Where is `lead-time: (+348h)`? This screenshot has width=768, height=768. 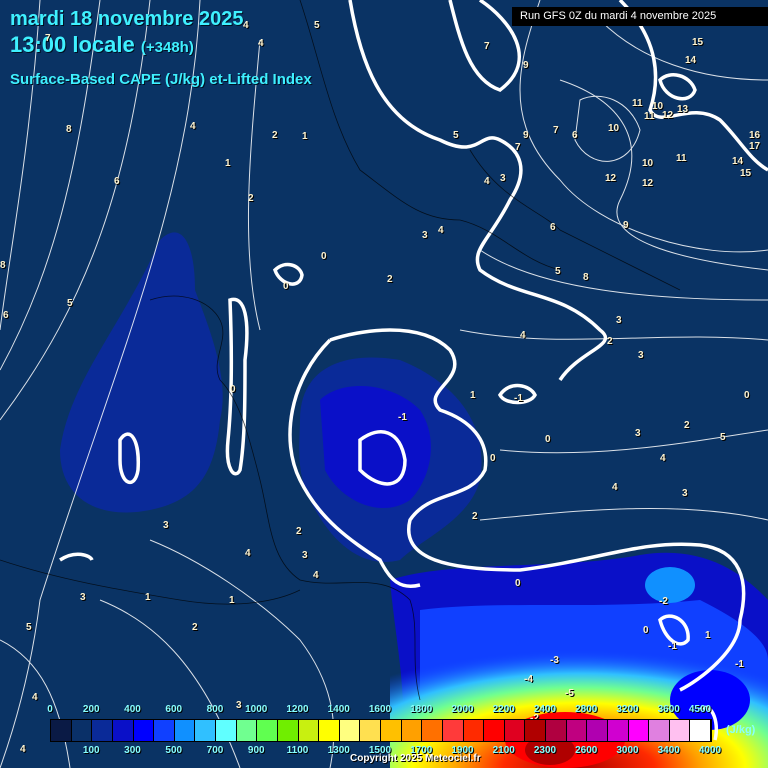 lead-time: (+348h) is located at coordinates (167, 47).